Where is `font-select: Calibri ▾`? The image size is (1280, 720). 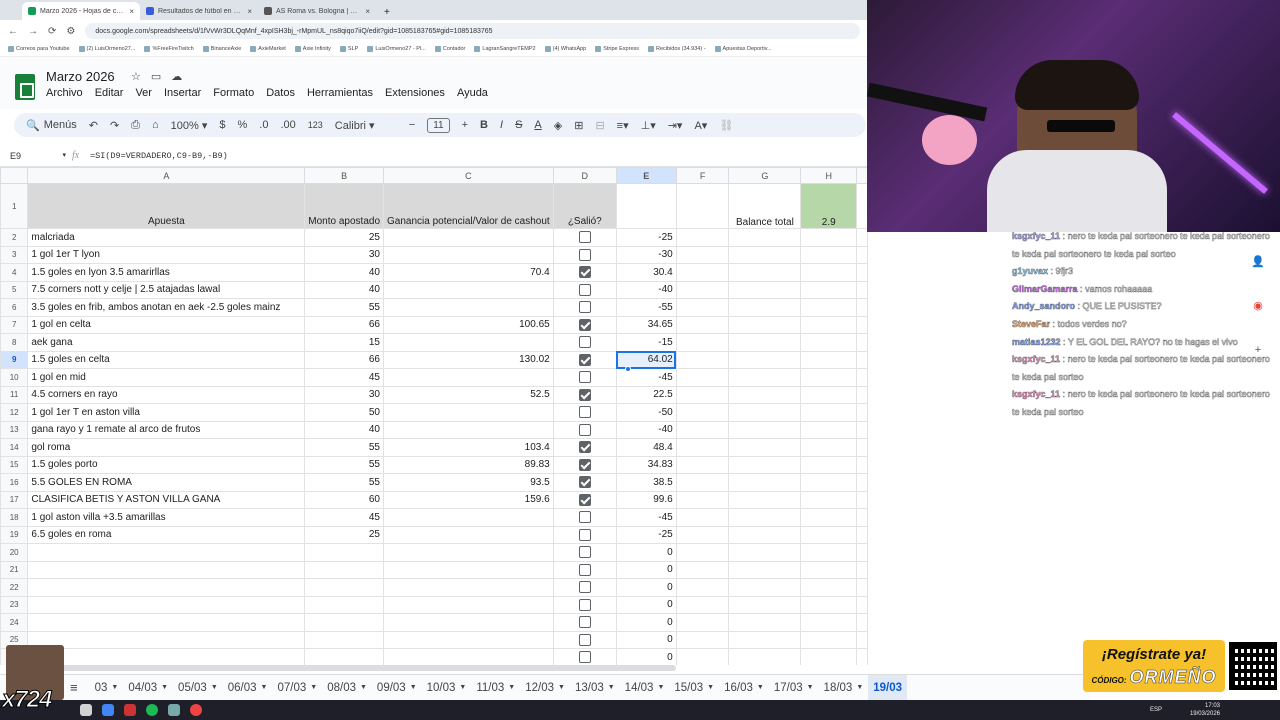 font-select: Calibri ▾ is located at coordinates (366, 125).